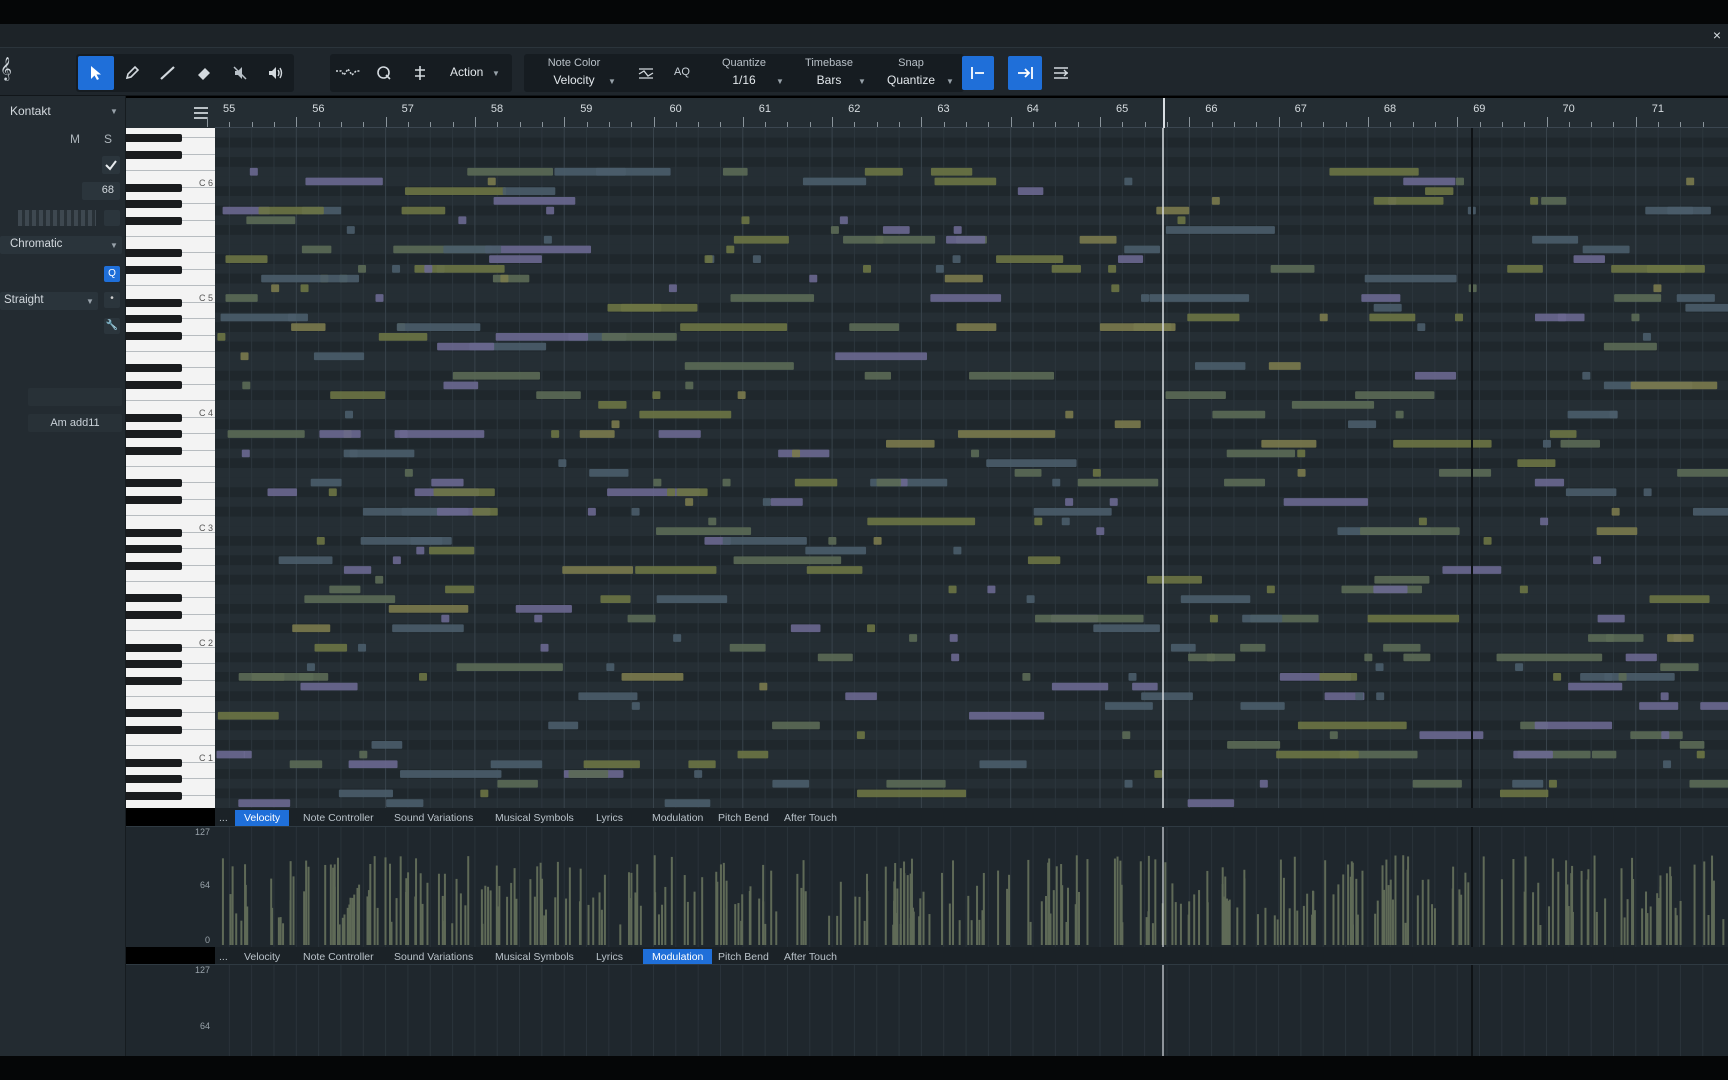  Describe the element at coordinates (276, 73) in the screenshot. I see `listen-tool-icon` at that location.